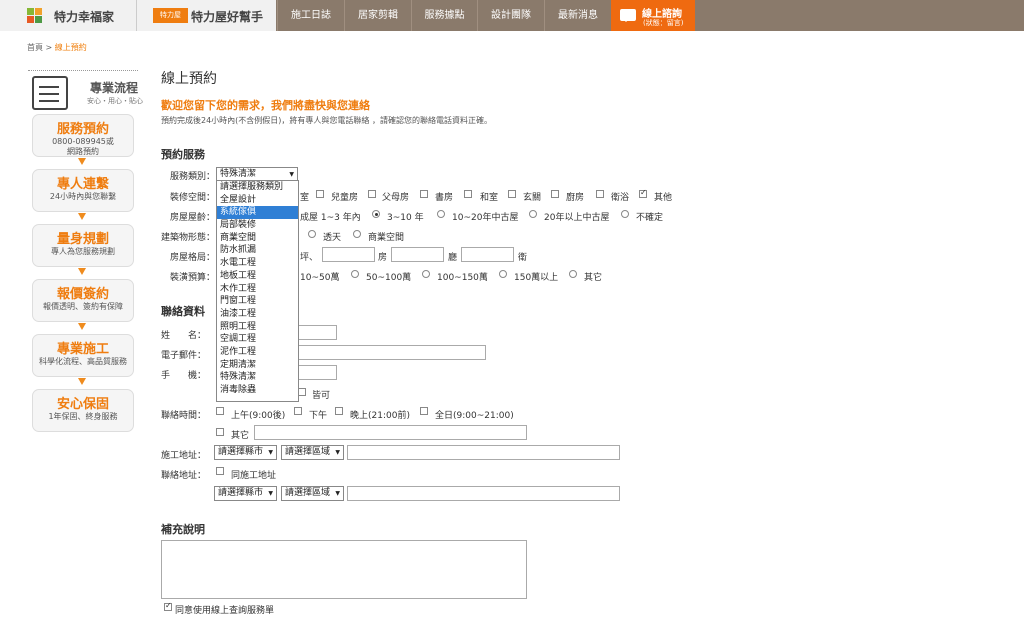 This screenshot has height=627, width=1024. What do you see at coordinates (573, 274) in the screenshot?
I see `budget-other-radio` at bounding box center [573, 274].